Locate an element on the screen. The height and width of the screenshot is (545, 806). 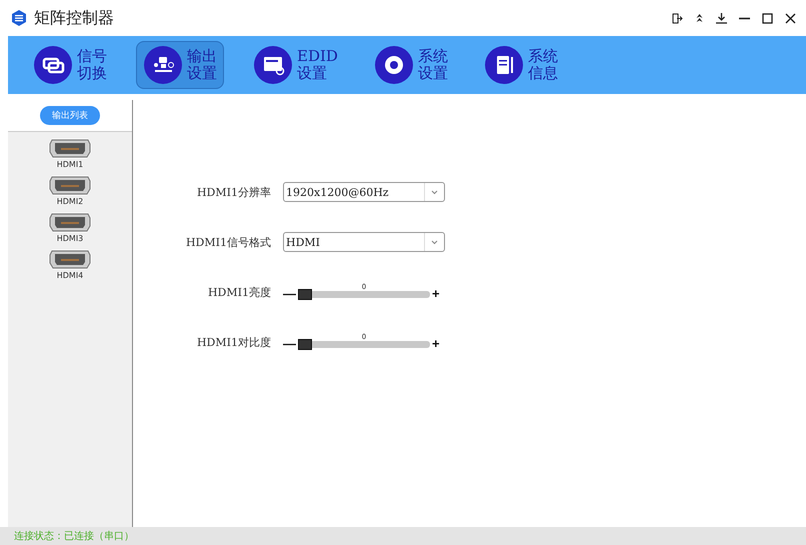
toolbar-tab: EDID 设置 is located at coordinates (295, 65).